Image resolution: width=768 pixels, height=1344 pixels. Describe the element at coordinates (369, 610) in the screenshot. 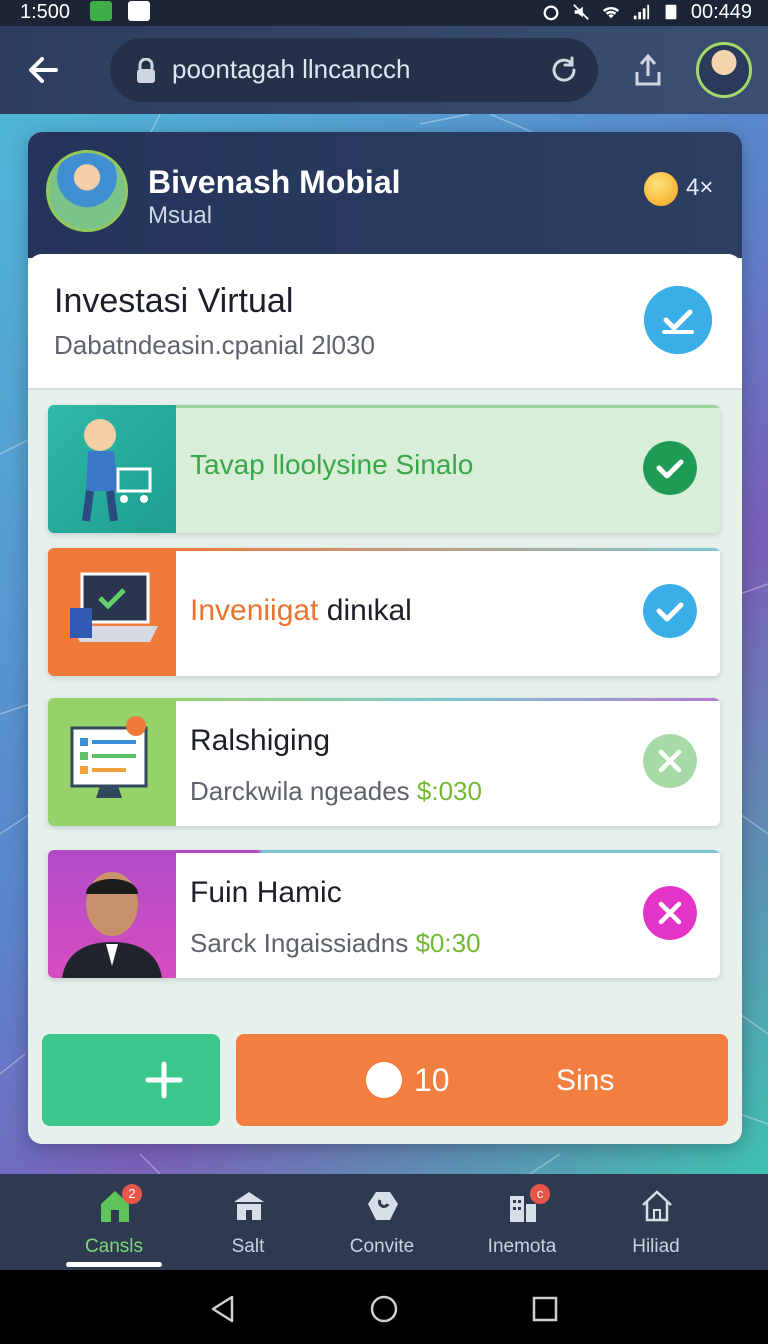

I see `item-title-rest: dinιkal` at that location.